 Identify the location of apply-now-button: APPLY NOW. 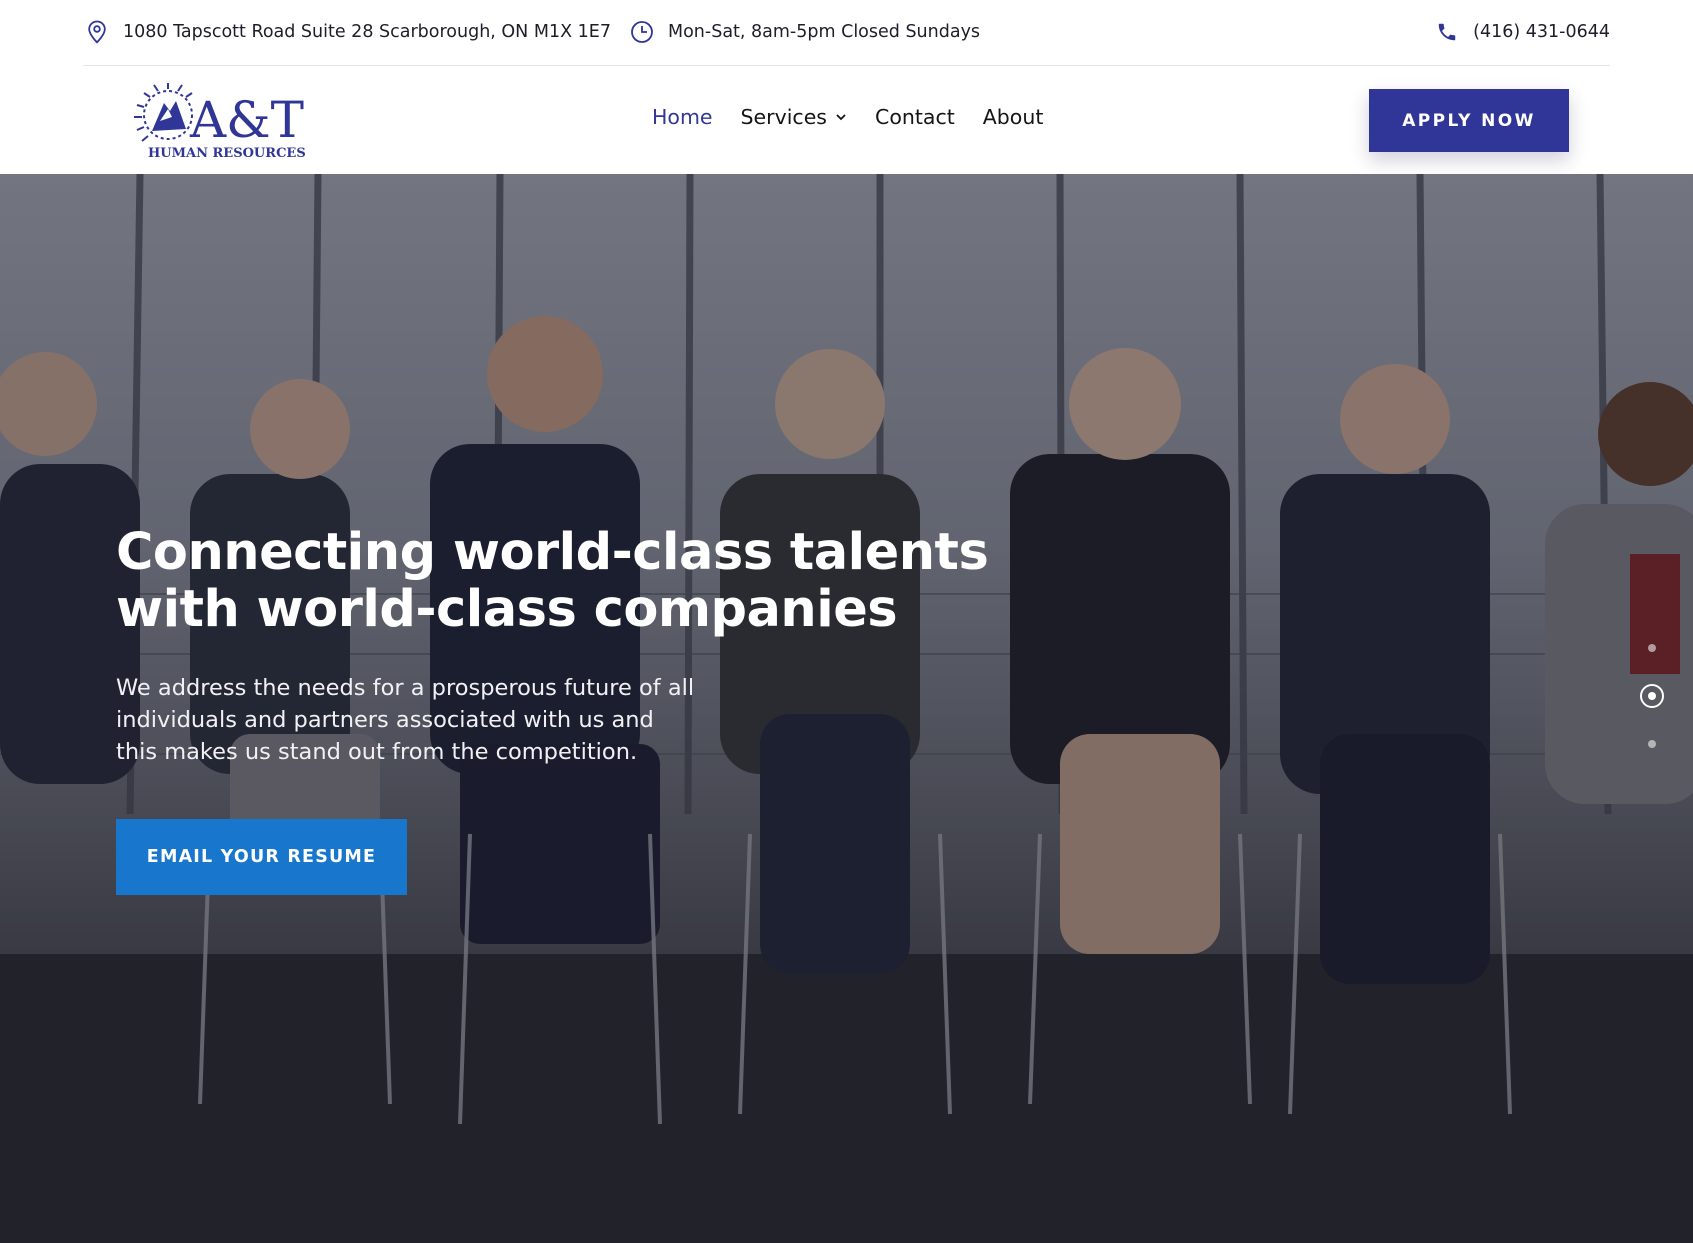
(1469, 120).